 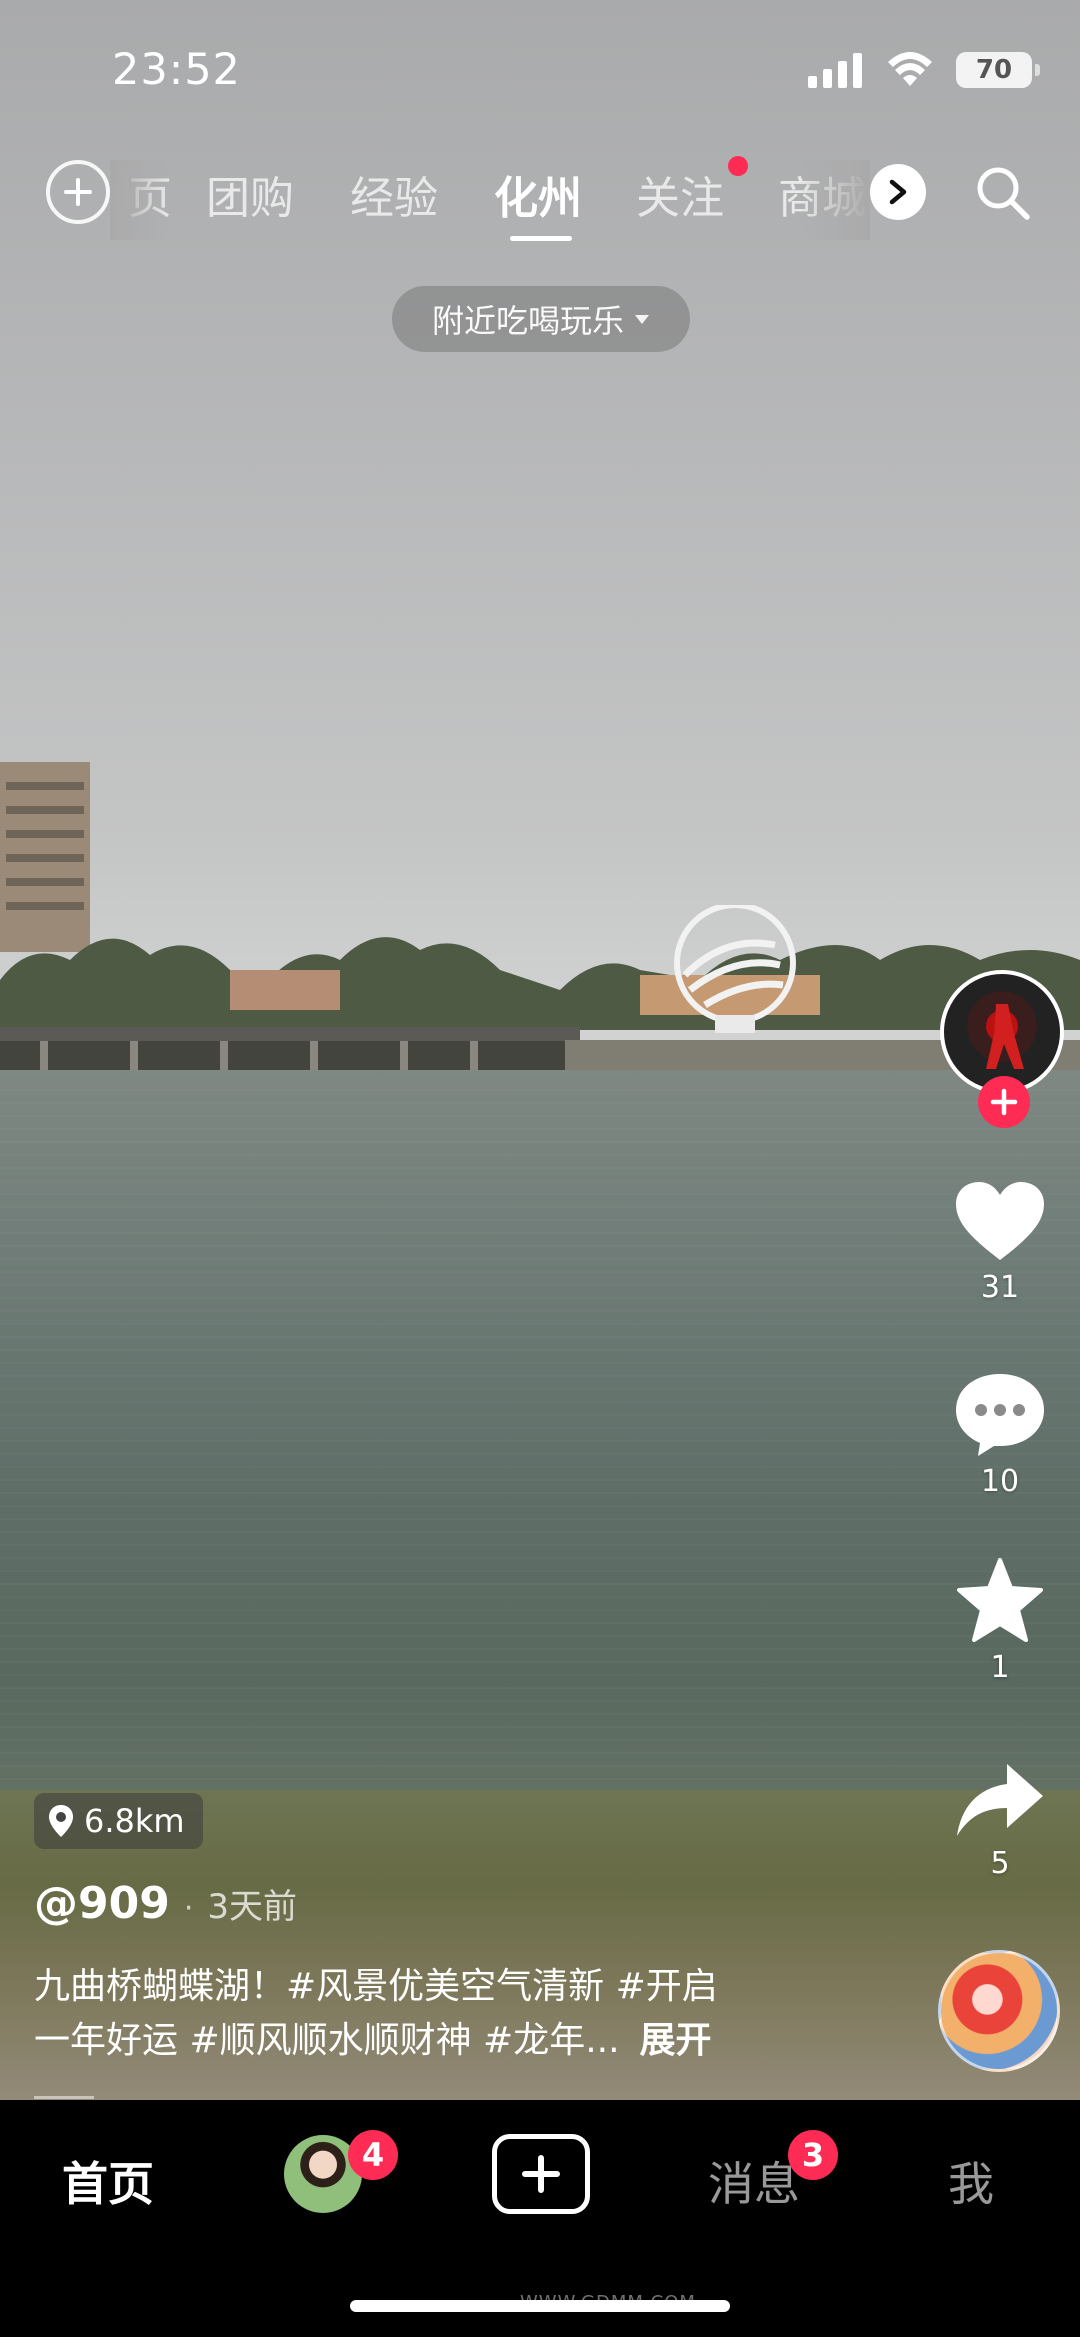 I want to click on author-name: @909, so click(x=102, y=1903).